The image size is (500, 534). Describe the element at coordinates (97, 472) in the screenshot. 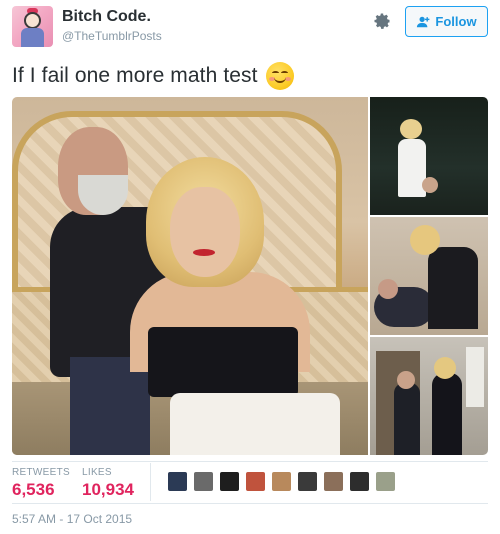

I see `likes-label: LIKES` at that location.